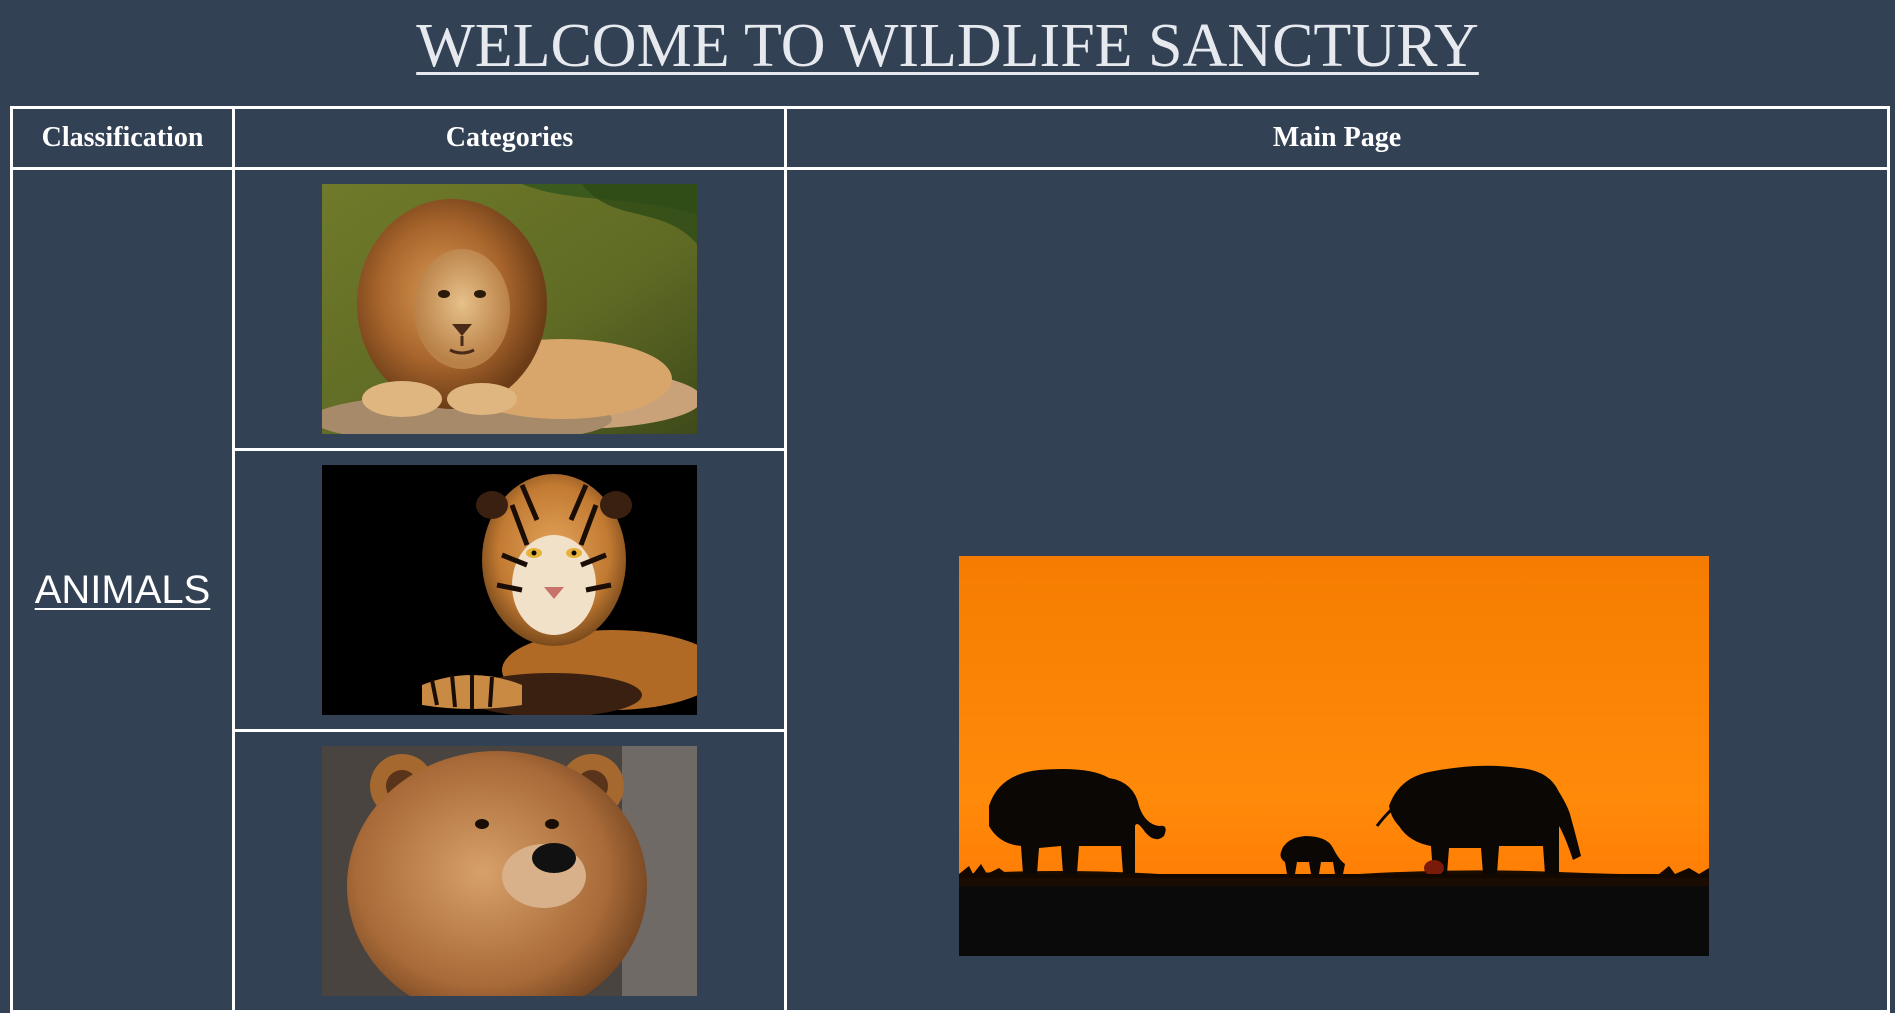  I want to click on page-title-text: WELCOME TO WILDLIFE SANCTURY, so click(947, 46).